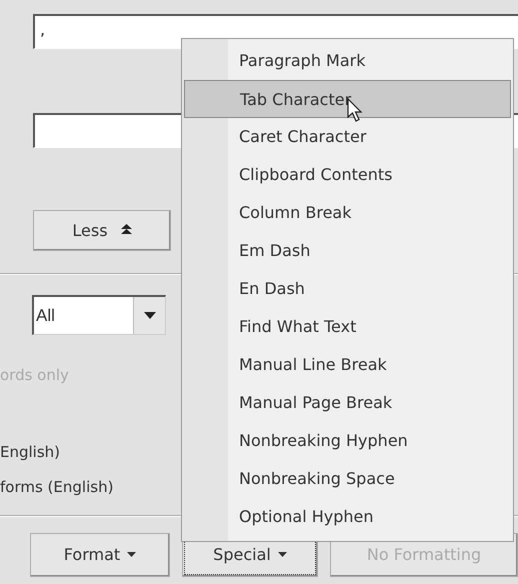  I want to click on menu-item: Tab Character, so click(347, 99).